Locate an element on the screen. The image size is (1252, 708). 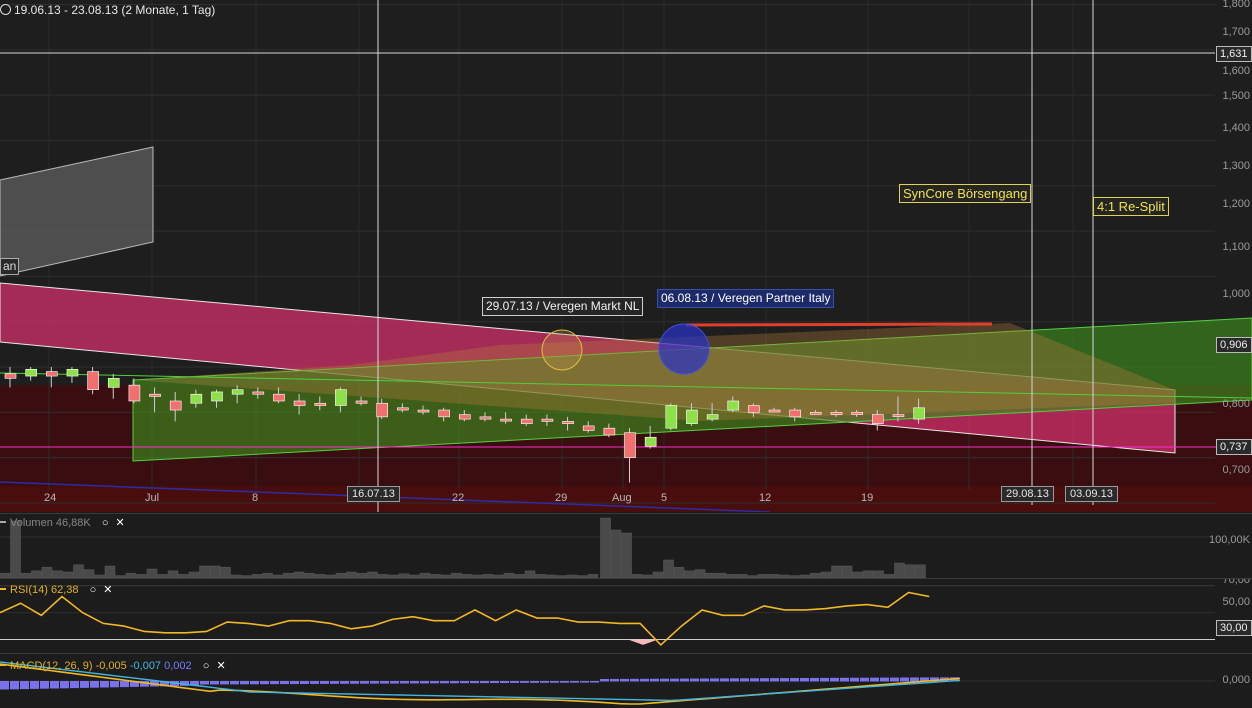
y-tick: 0,800 is located at coordinates (1236, 404).